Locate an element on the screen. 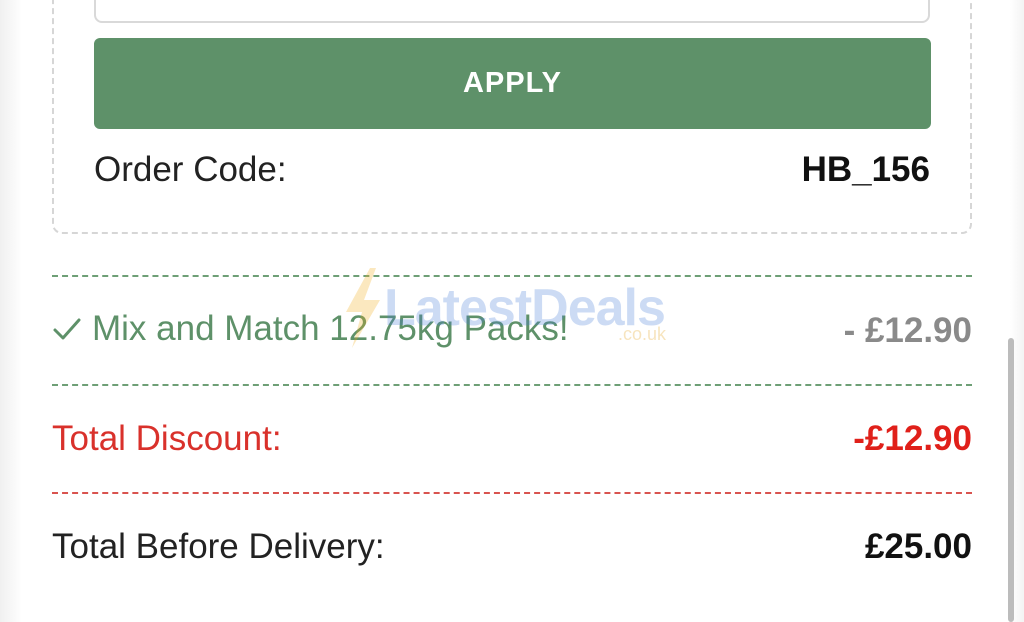  divider-bottom is located at coordinates (512, 493).